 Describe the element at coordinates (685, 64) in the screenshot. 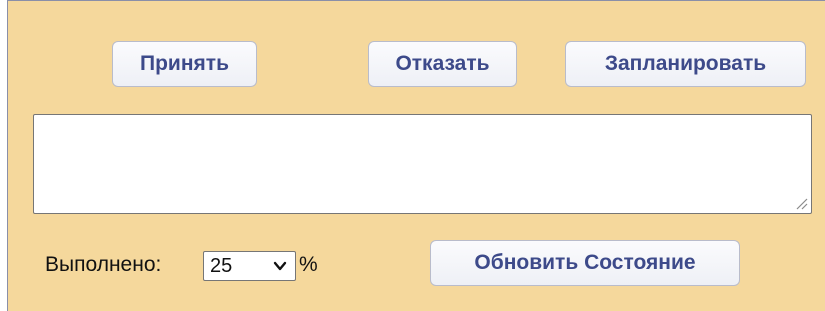

I see `plan-button: Запланировать` at that location.